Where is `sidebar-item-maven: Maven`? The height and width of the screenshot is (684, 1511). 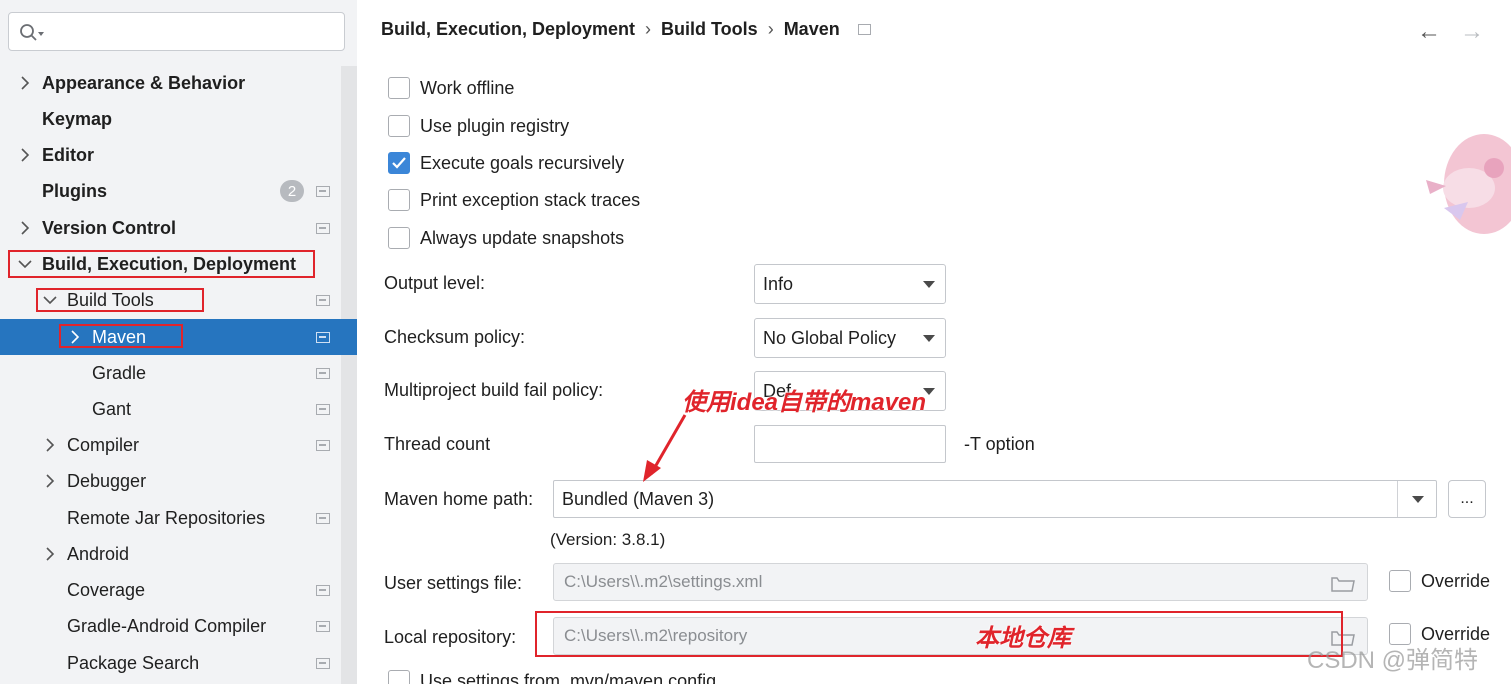 sidebar-item-maven: Maven is located at coordinates (178, 337).